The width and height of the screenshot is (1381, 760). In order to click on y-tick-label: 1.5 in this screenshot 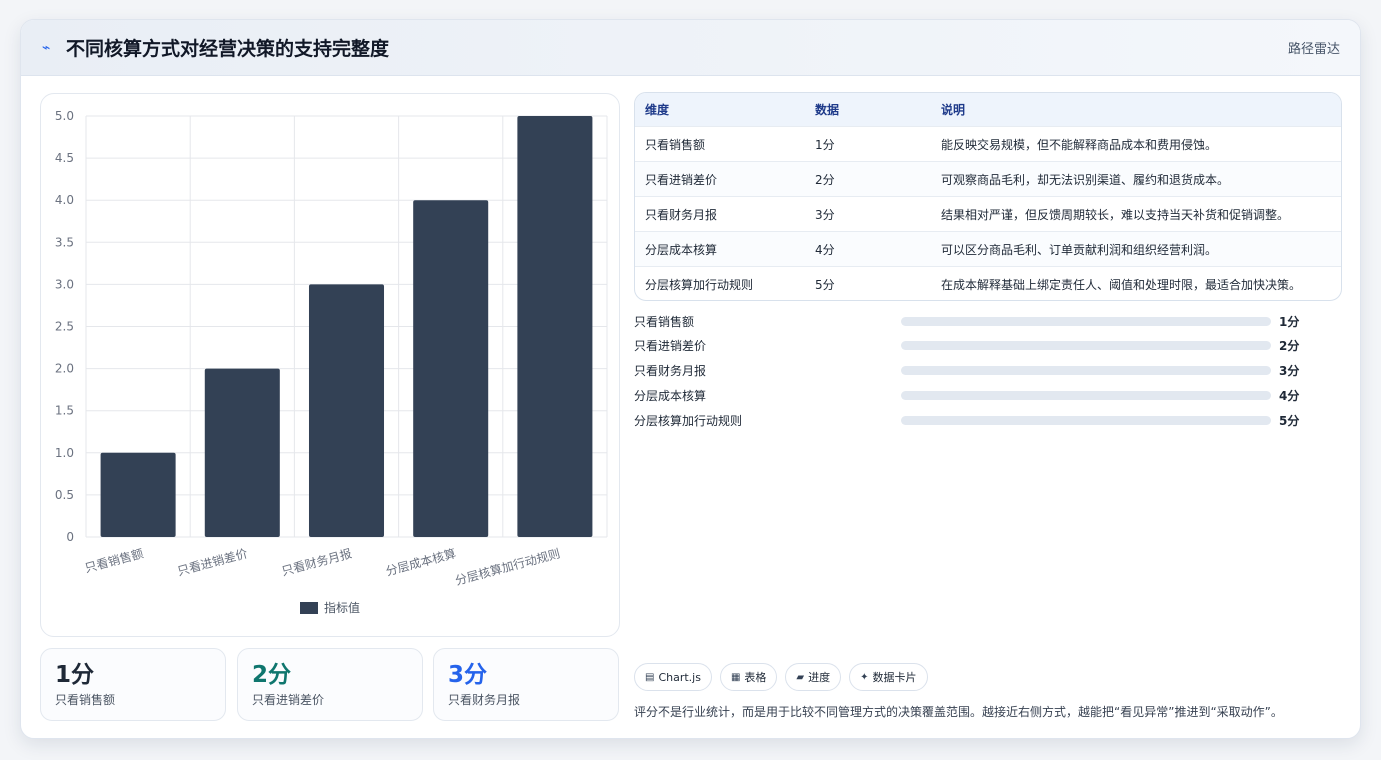, I will do `click(64, 411)`.